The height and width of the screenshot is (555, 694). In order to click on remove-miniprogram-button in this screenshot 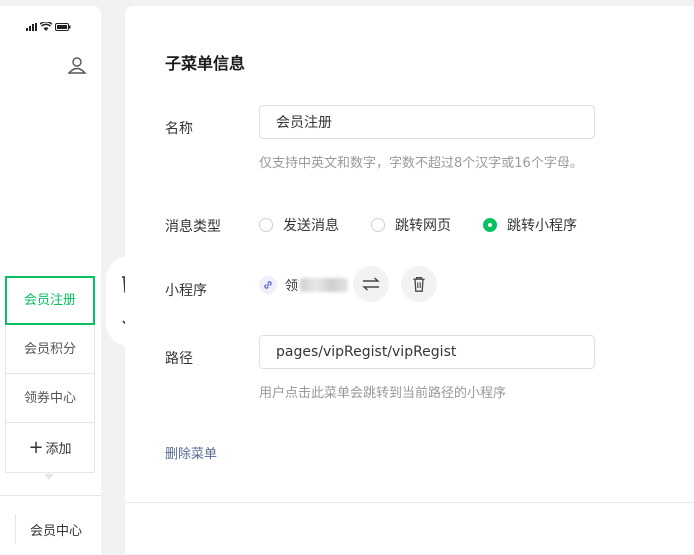, I will do `click(419, 284)`.